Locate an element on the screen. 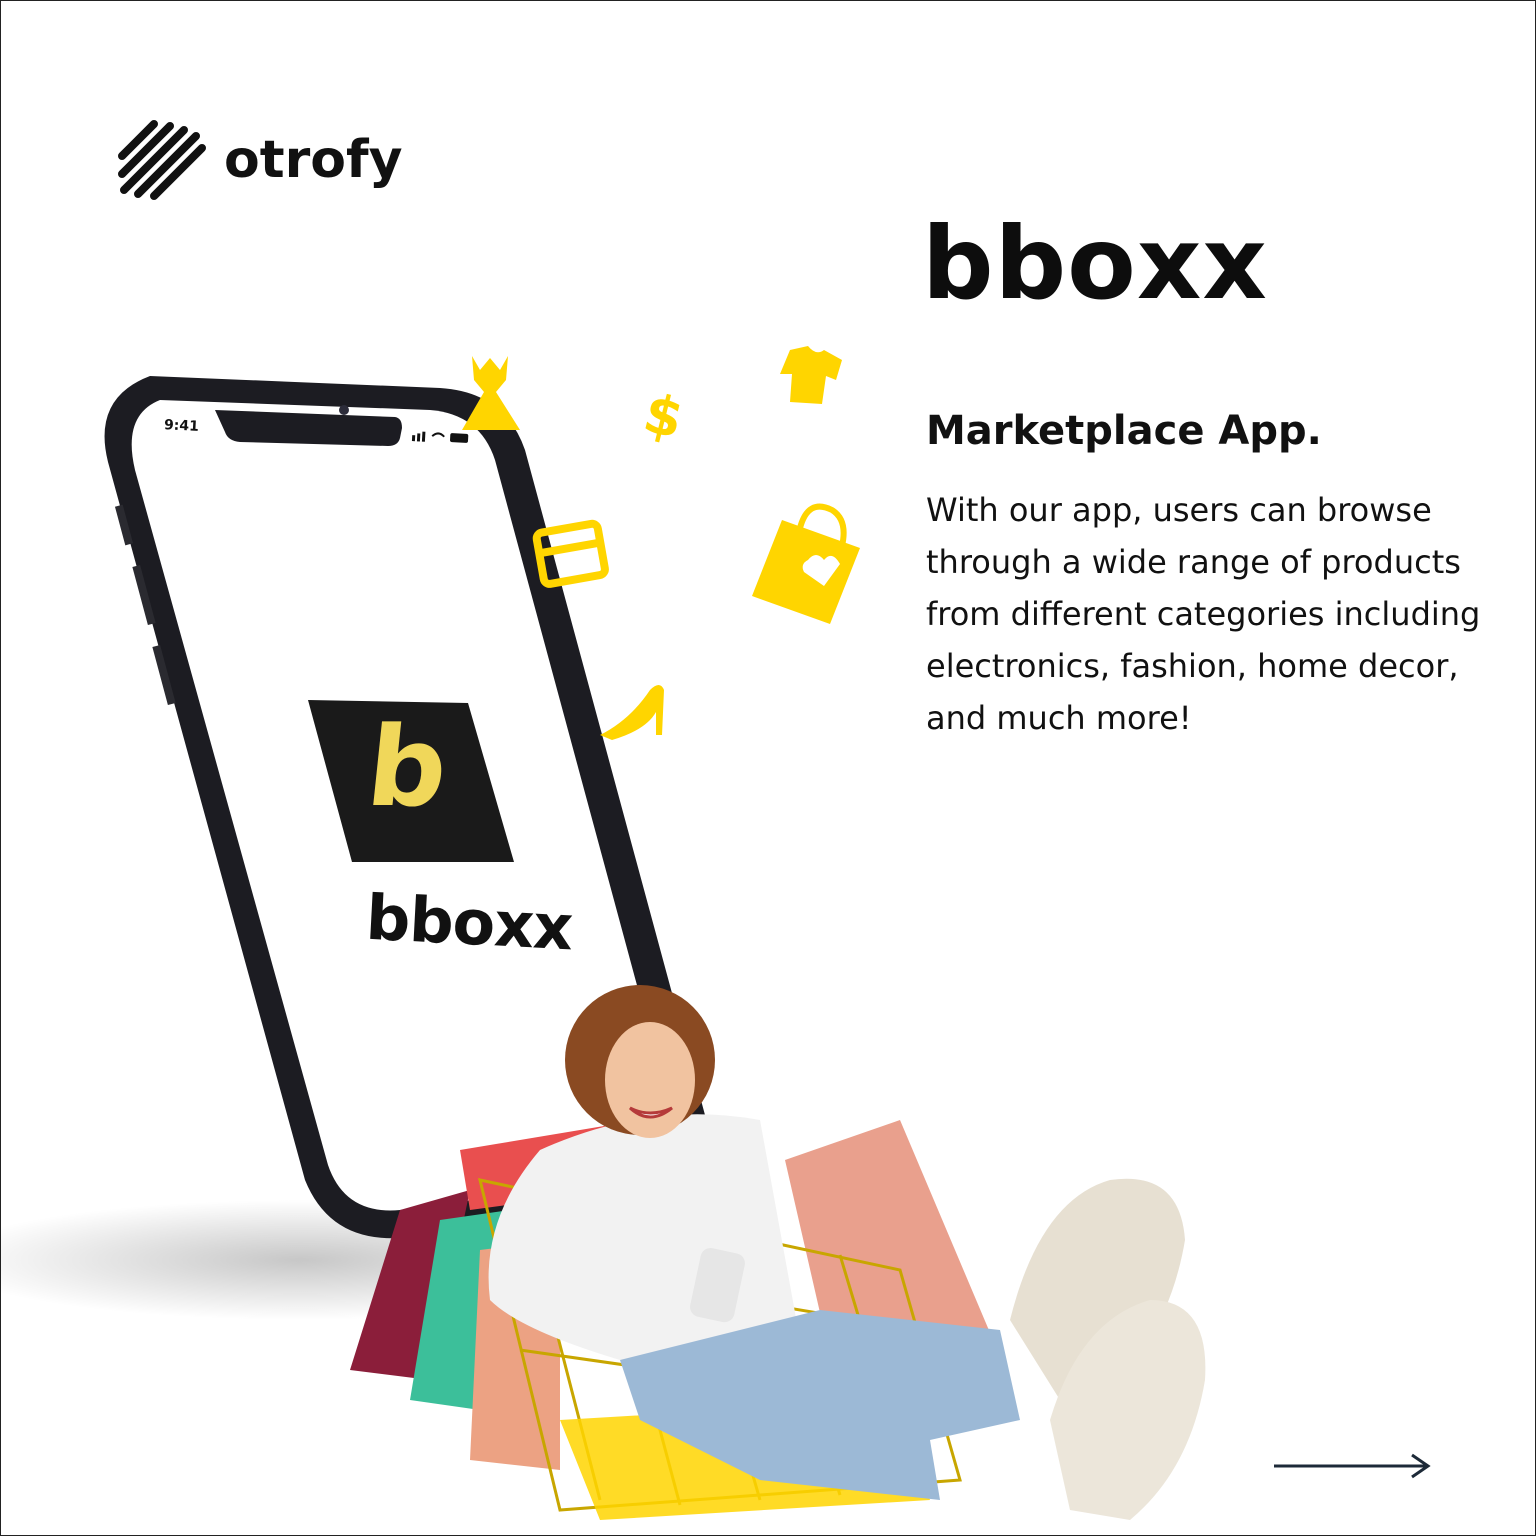  arrow-right-icon is located at coordinates (1352, 1465).